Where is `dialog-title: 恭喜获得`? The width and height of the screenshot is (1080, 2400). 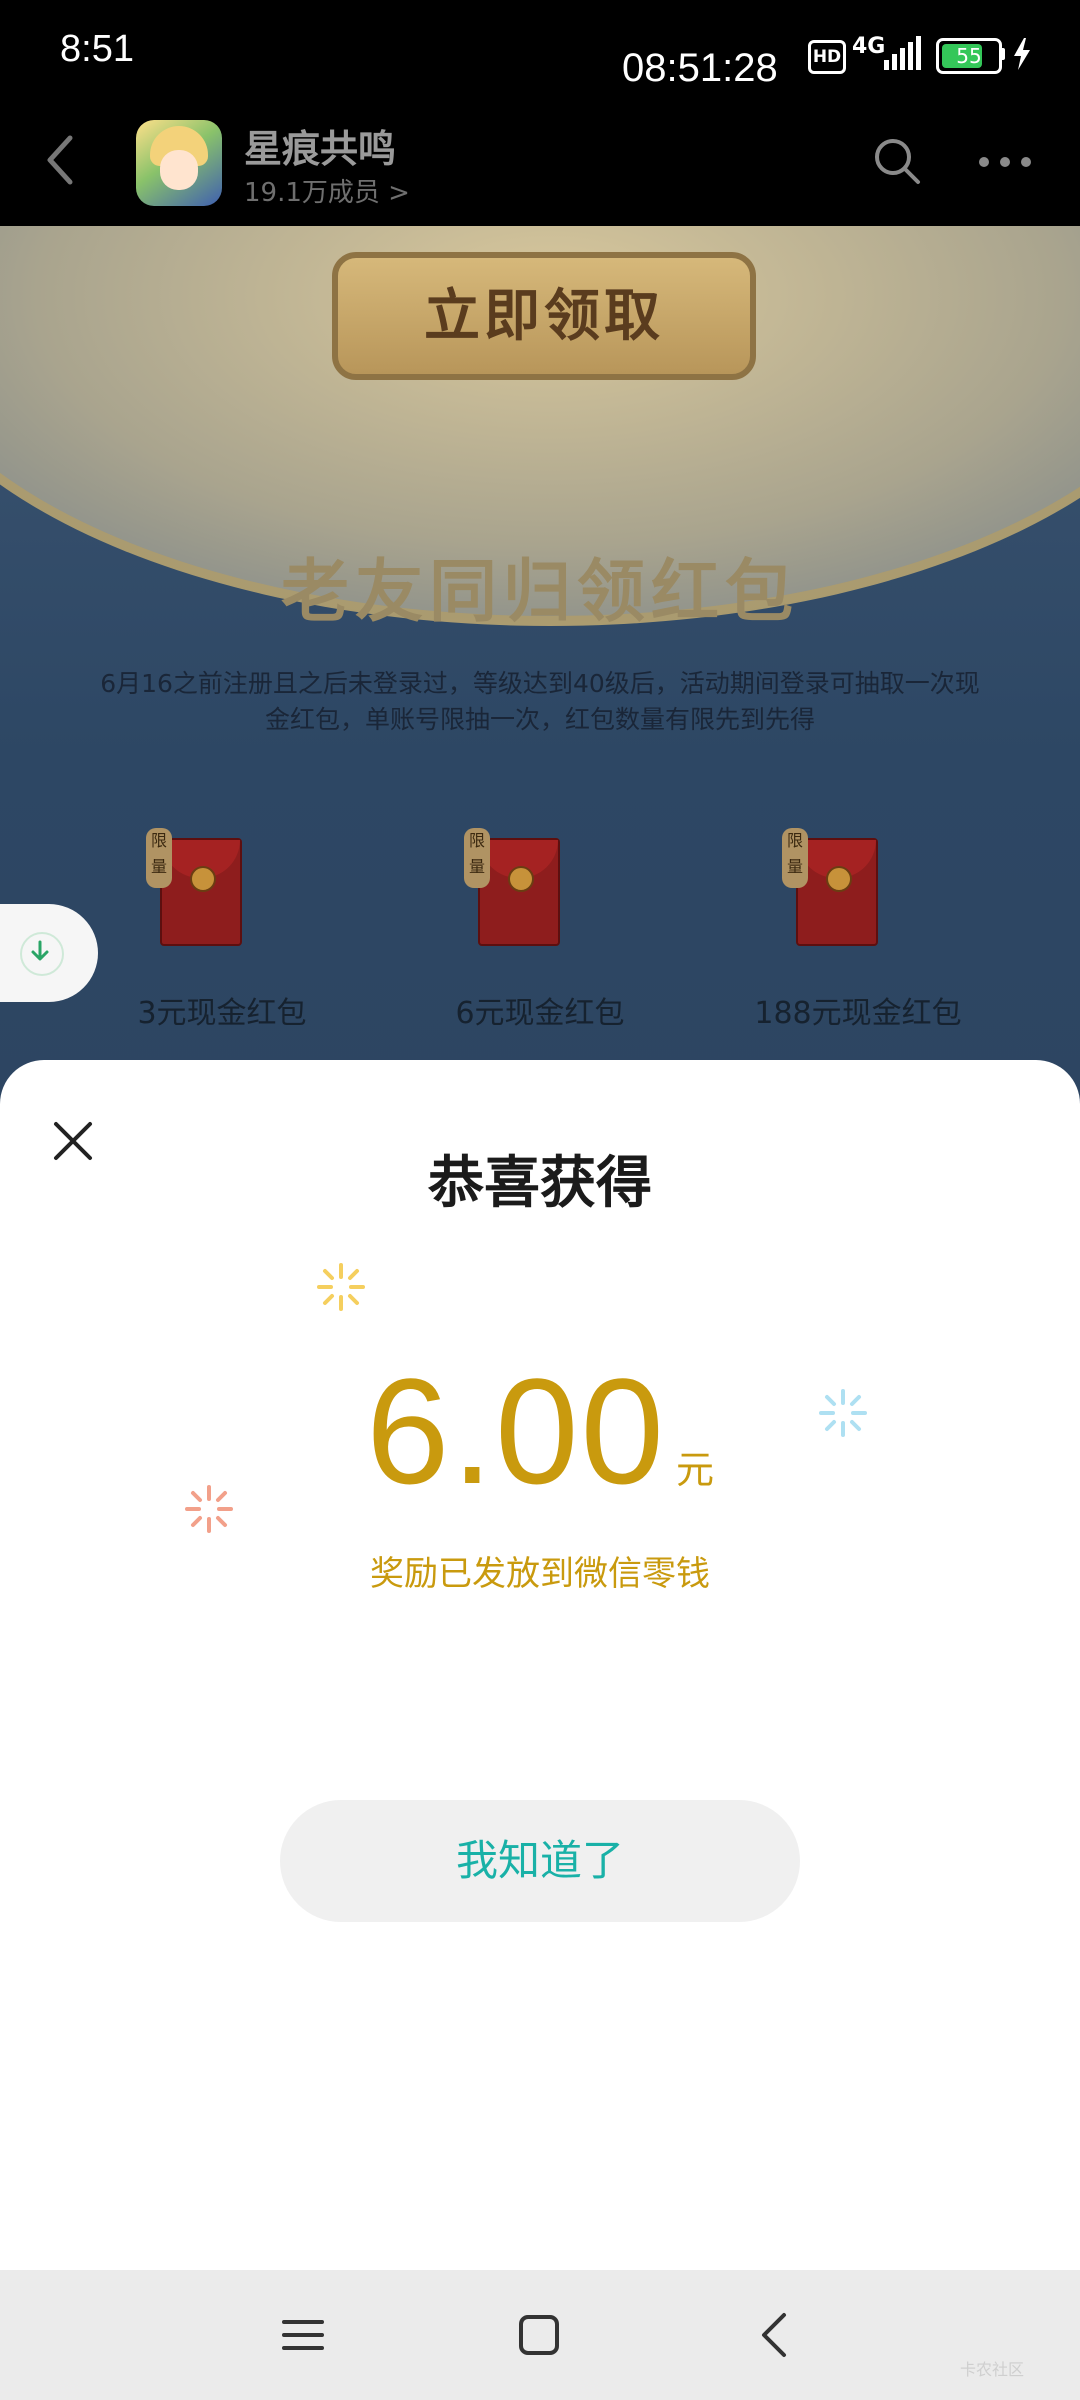 dialog-title: 恭喜获得 is located at coordinates (540, 1183).